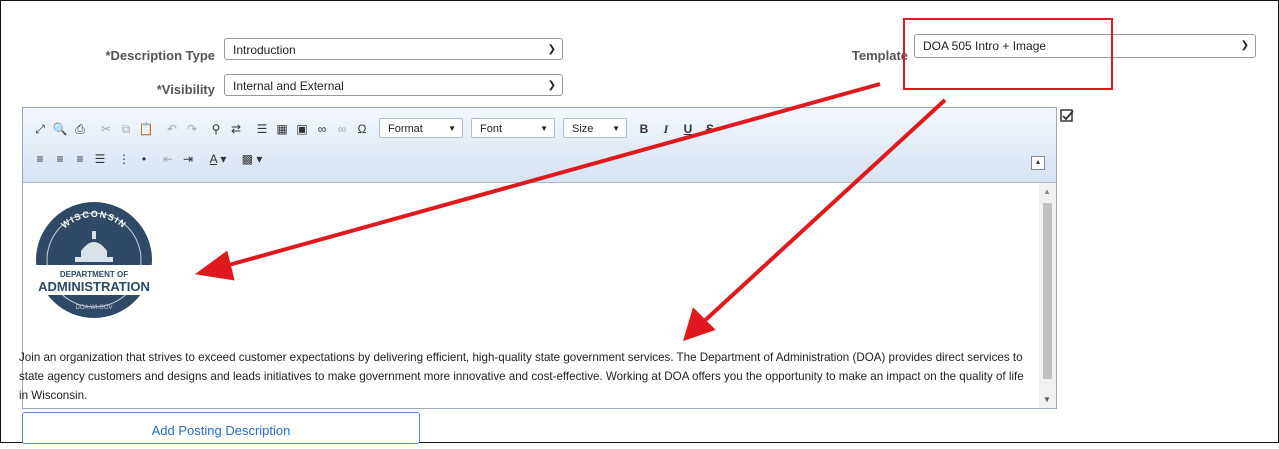 The width and height of the screenshot is (1279, 449). I want to click on annotation-arrowhead, so click(214, 265).